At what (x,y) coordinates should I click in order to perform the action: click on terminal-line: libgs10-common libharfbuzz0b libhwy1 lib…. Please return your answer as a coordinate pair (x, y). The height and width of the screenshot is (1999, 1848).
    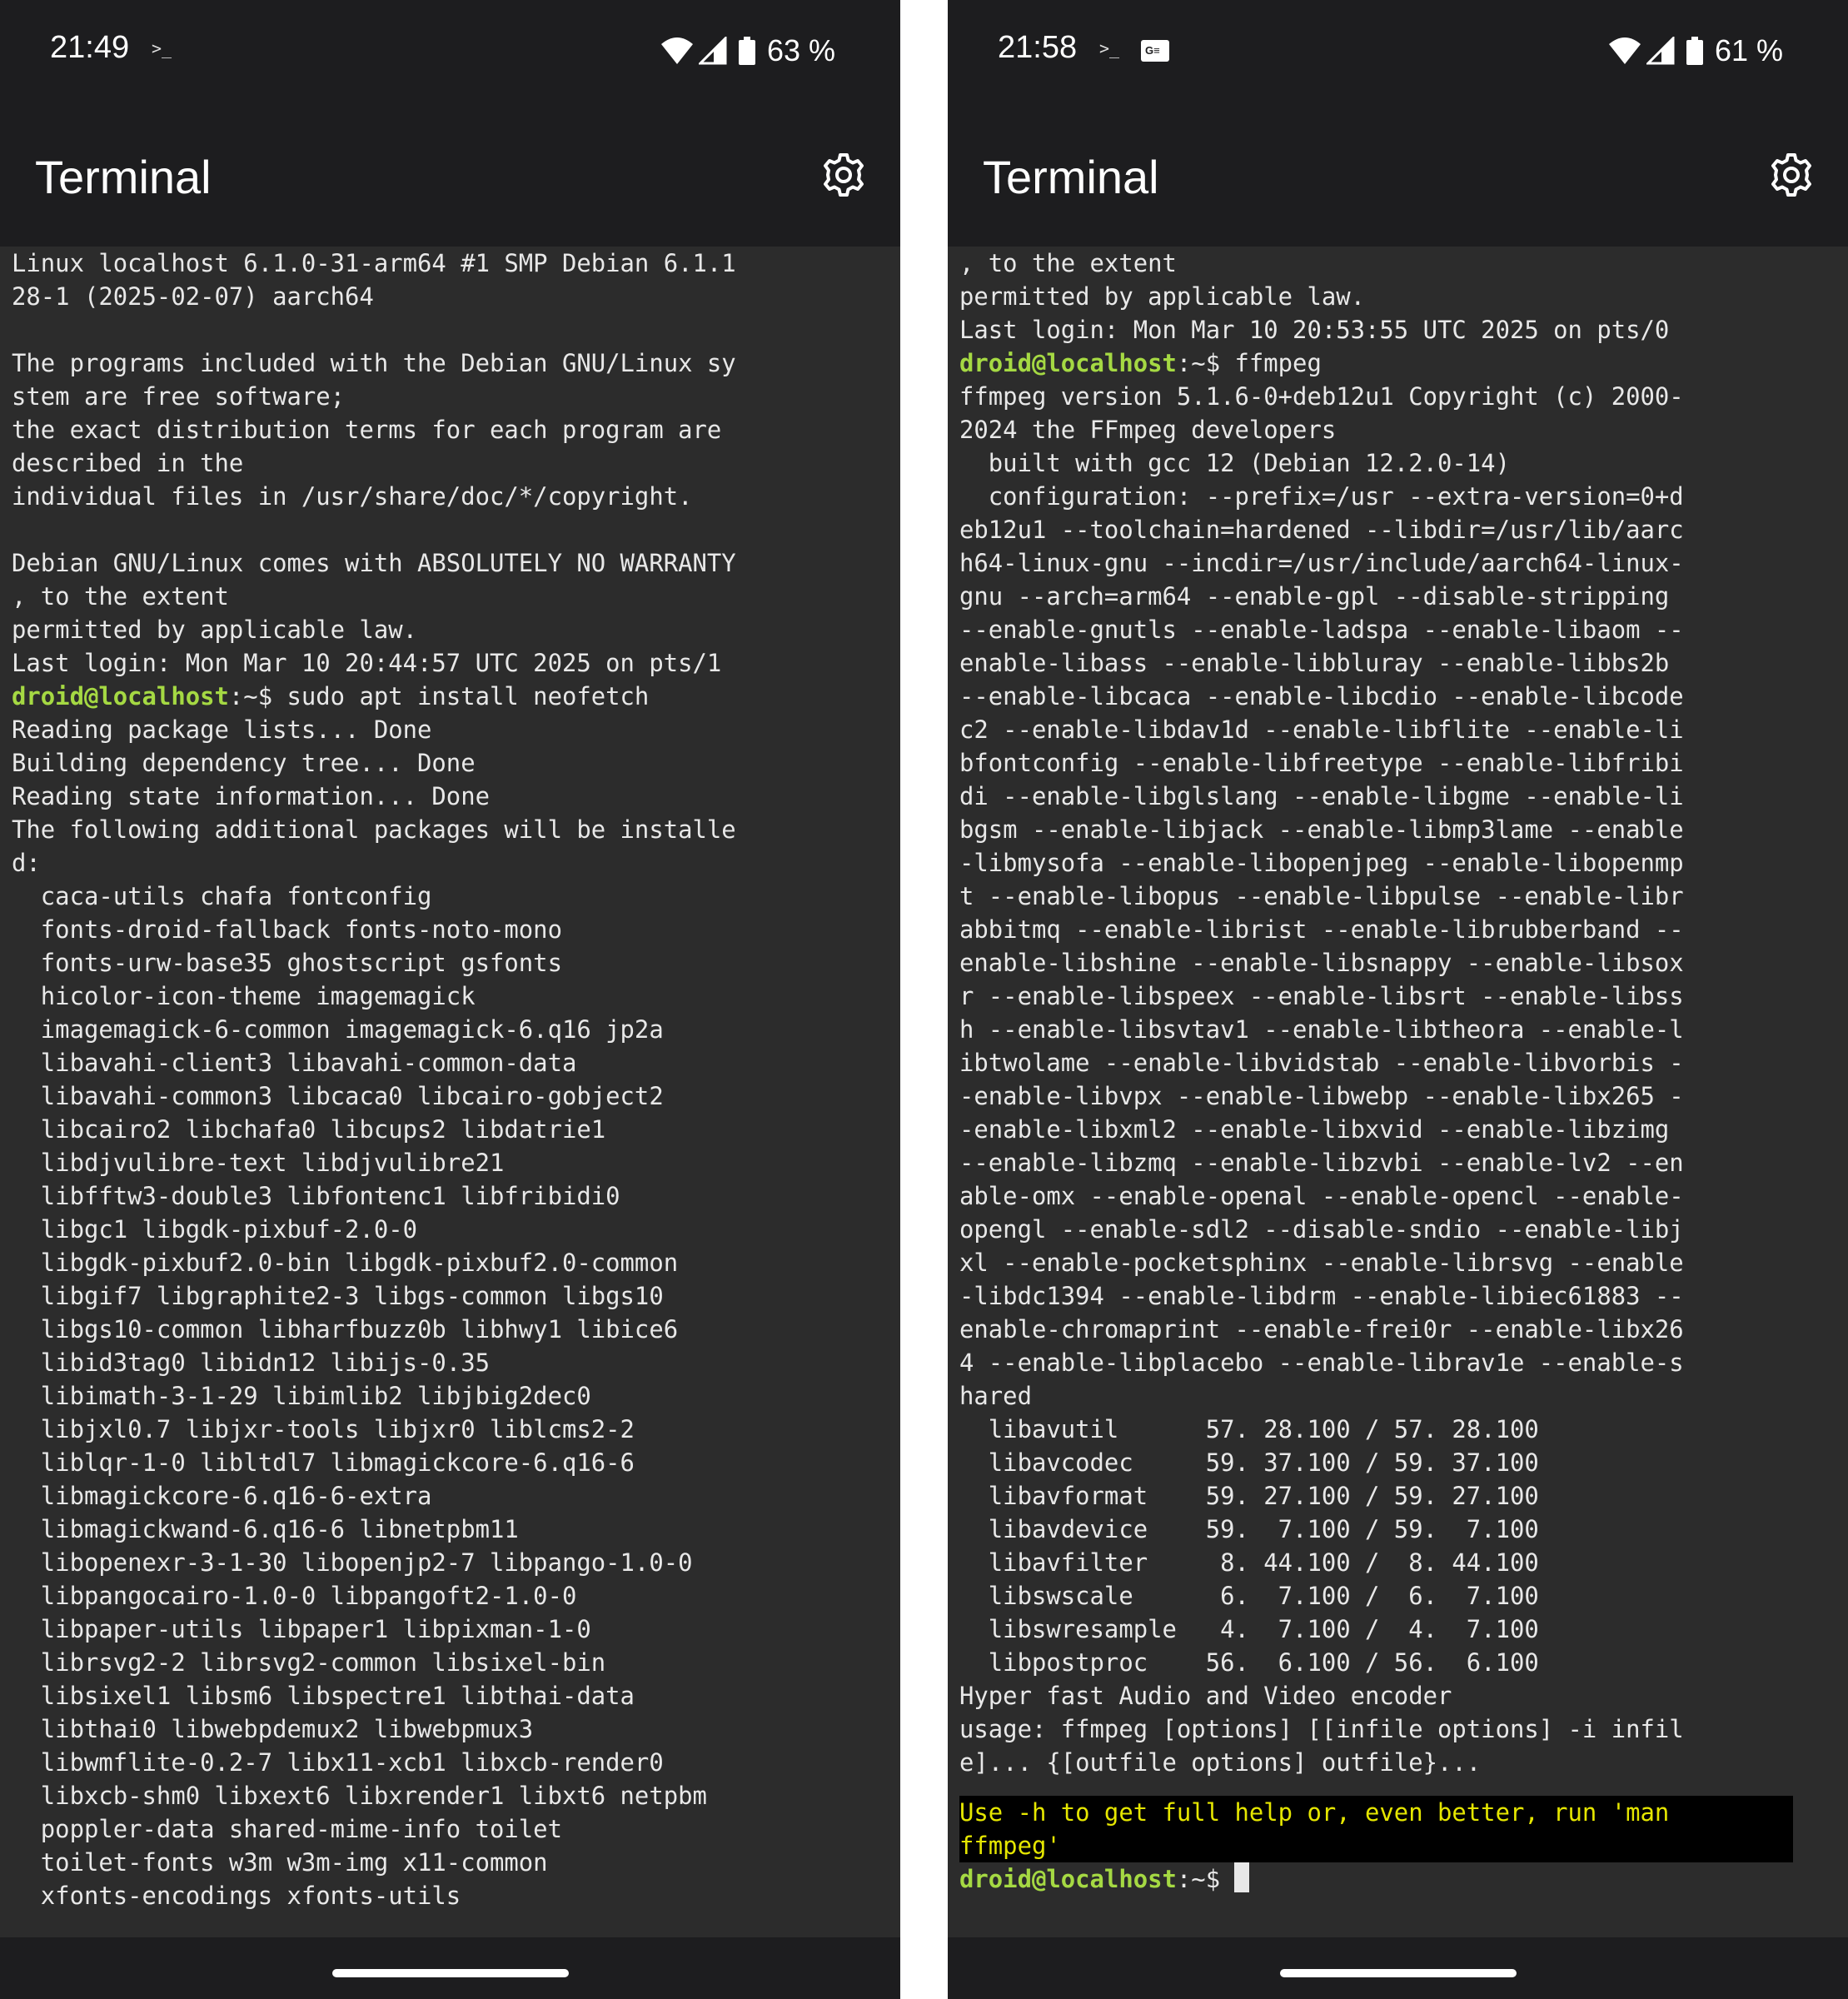
    Looking at the image, I should click on (345, 1329).